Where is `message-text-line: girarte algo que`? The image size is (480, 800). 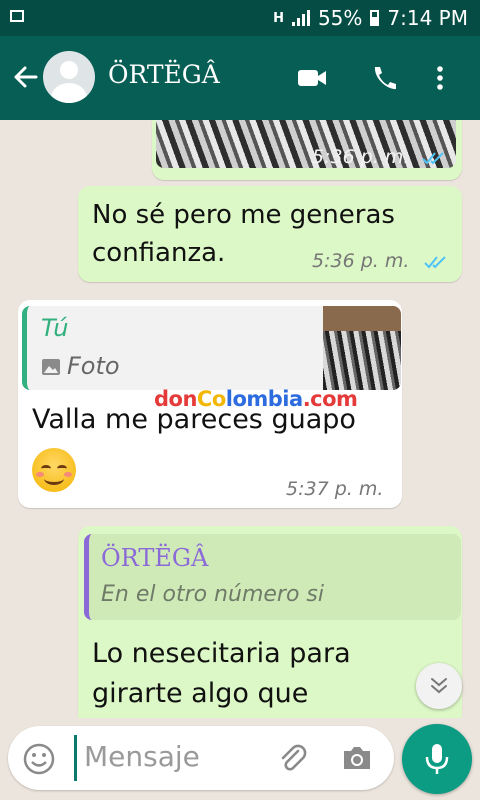
message-text-line: girarte algo que is located at coordinates (200, 693).